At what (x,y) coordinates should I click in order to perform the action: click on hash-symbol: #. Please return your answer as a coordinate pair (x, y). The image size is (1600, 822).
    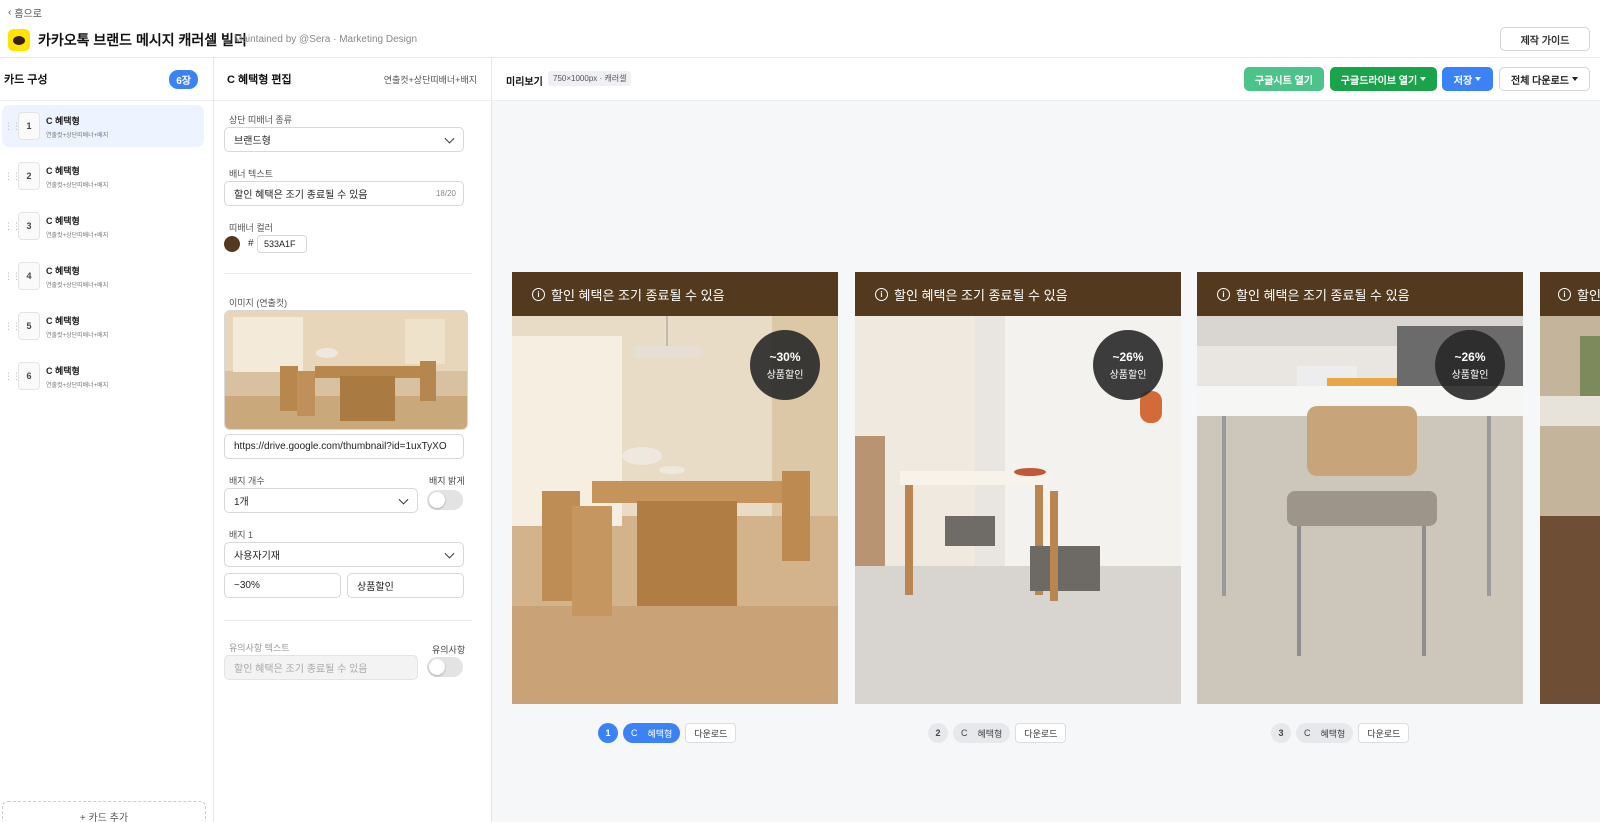
    Looking at the image, I should click on (251, 243).